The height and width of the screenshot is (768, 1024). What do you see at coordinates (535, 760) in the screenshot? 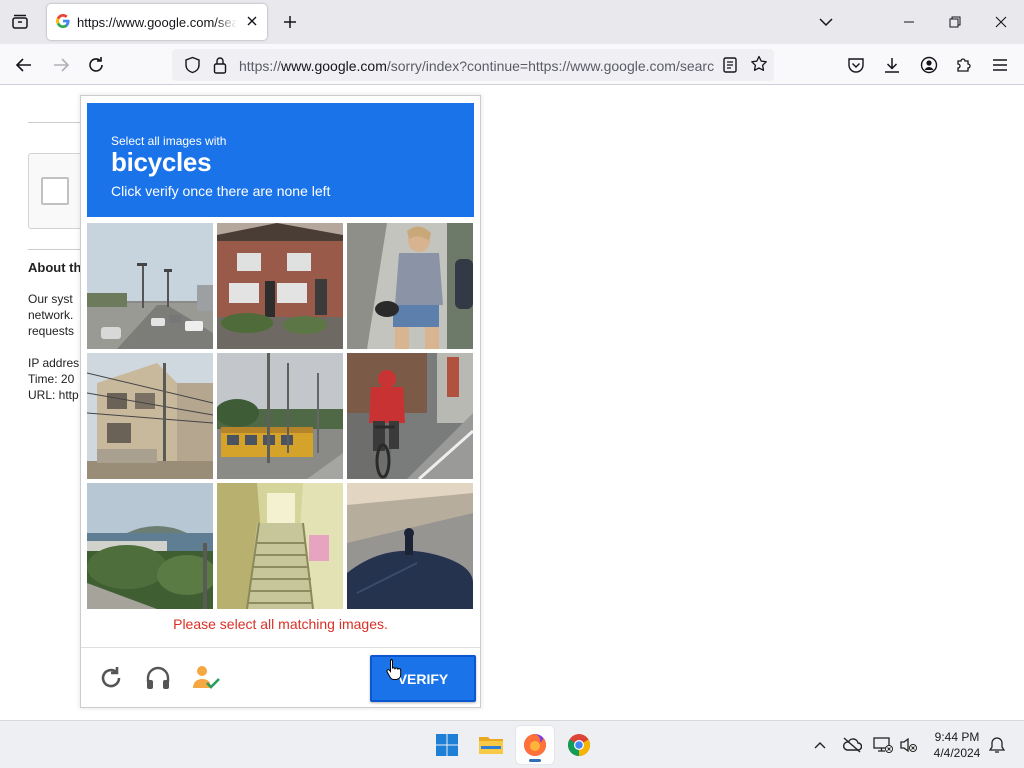
I see `active-app-indicator` at bounding box center [535, 760].